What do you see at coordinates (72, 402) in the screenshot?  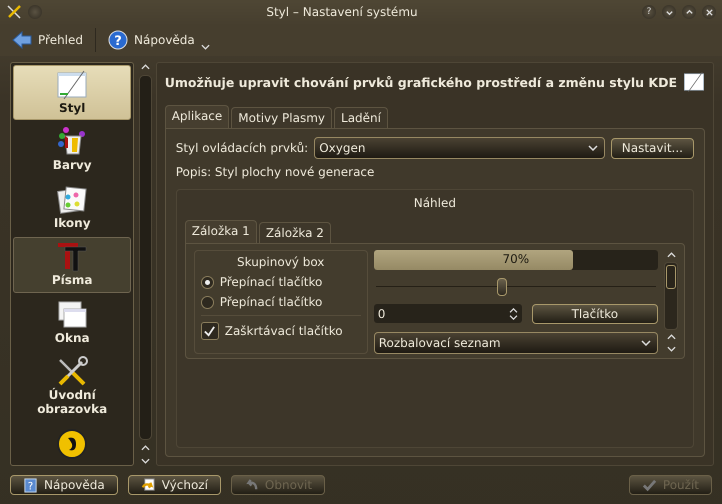 I see `sidebar-label: Úvodní obrazovka` at bounding box center [72, 402].